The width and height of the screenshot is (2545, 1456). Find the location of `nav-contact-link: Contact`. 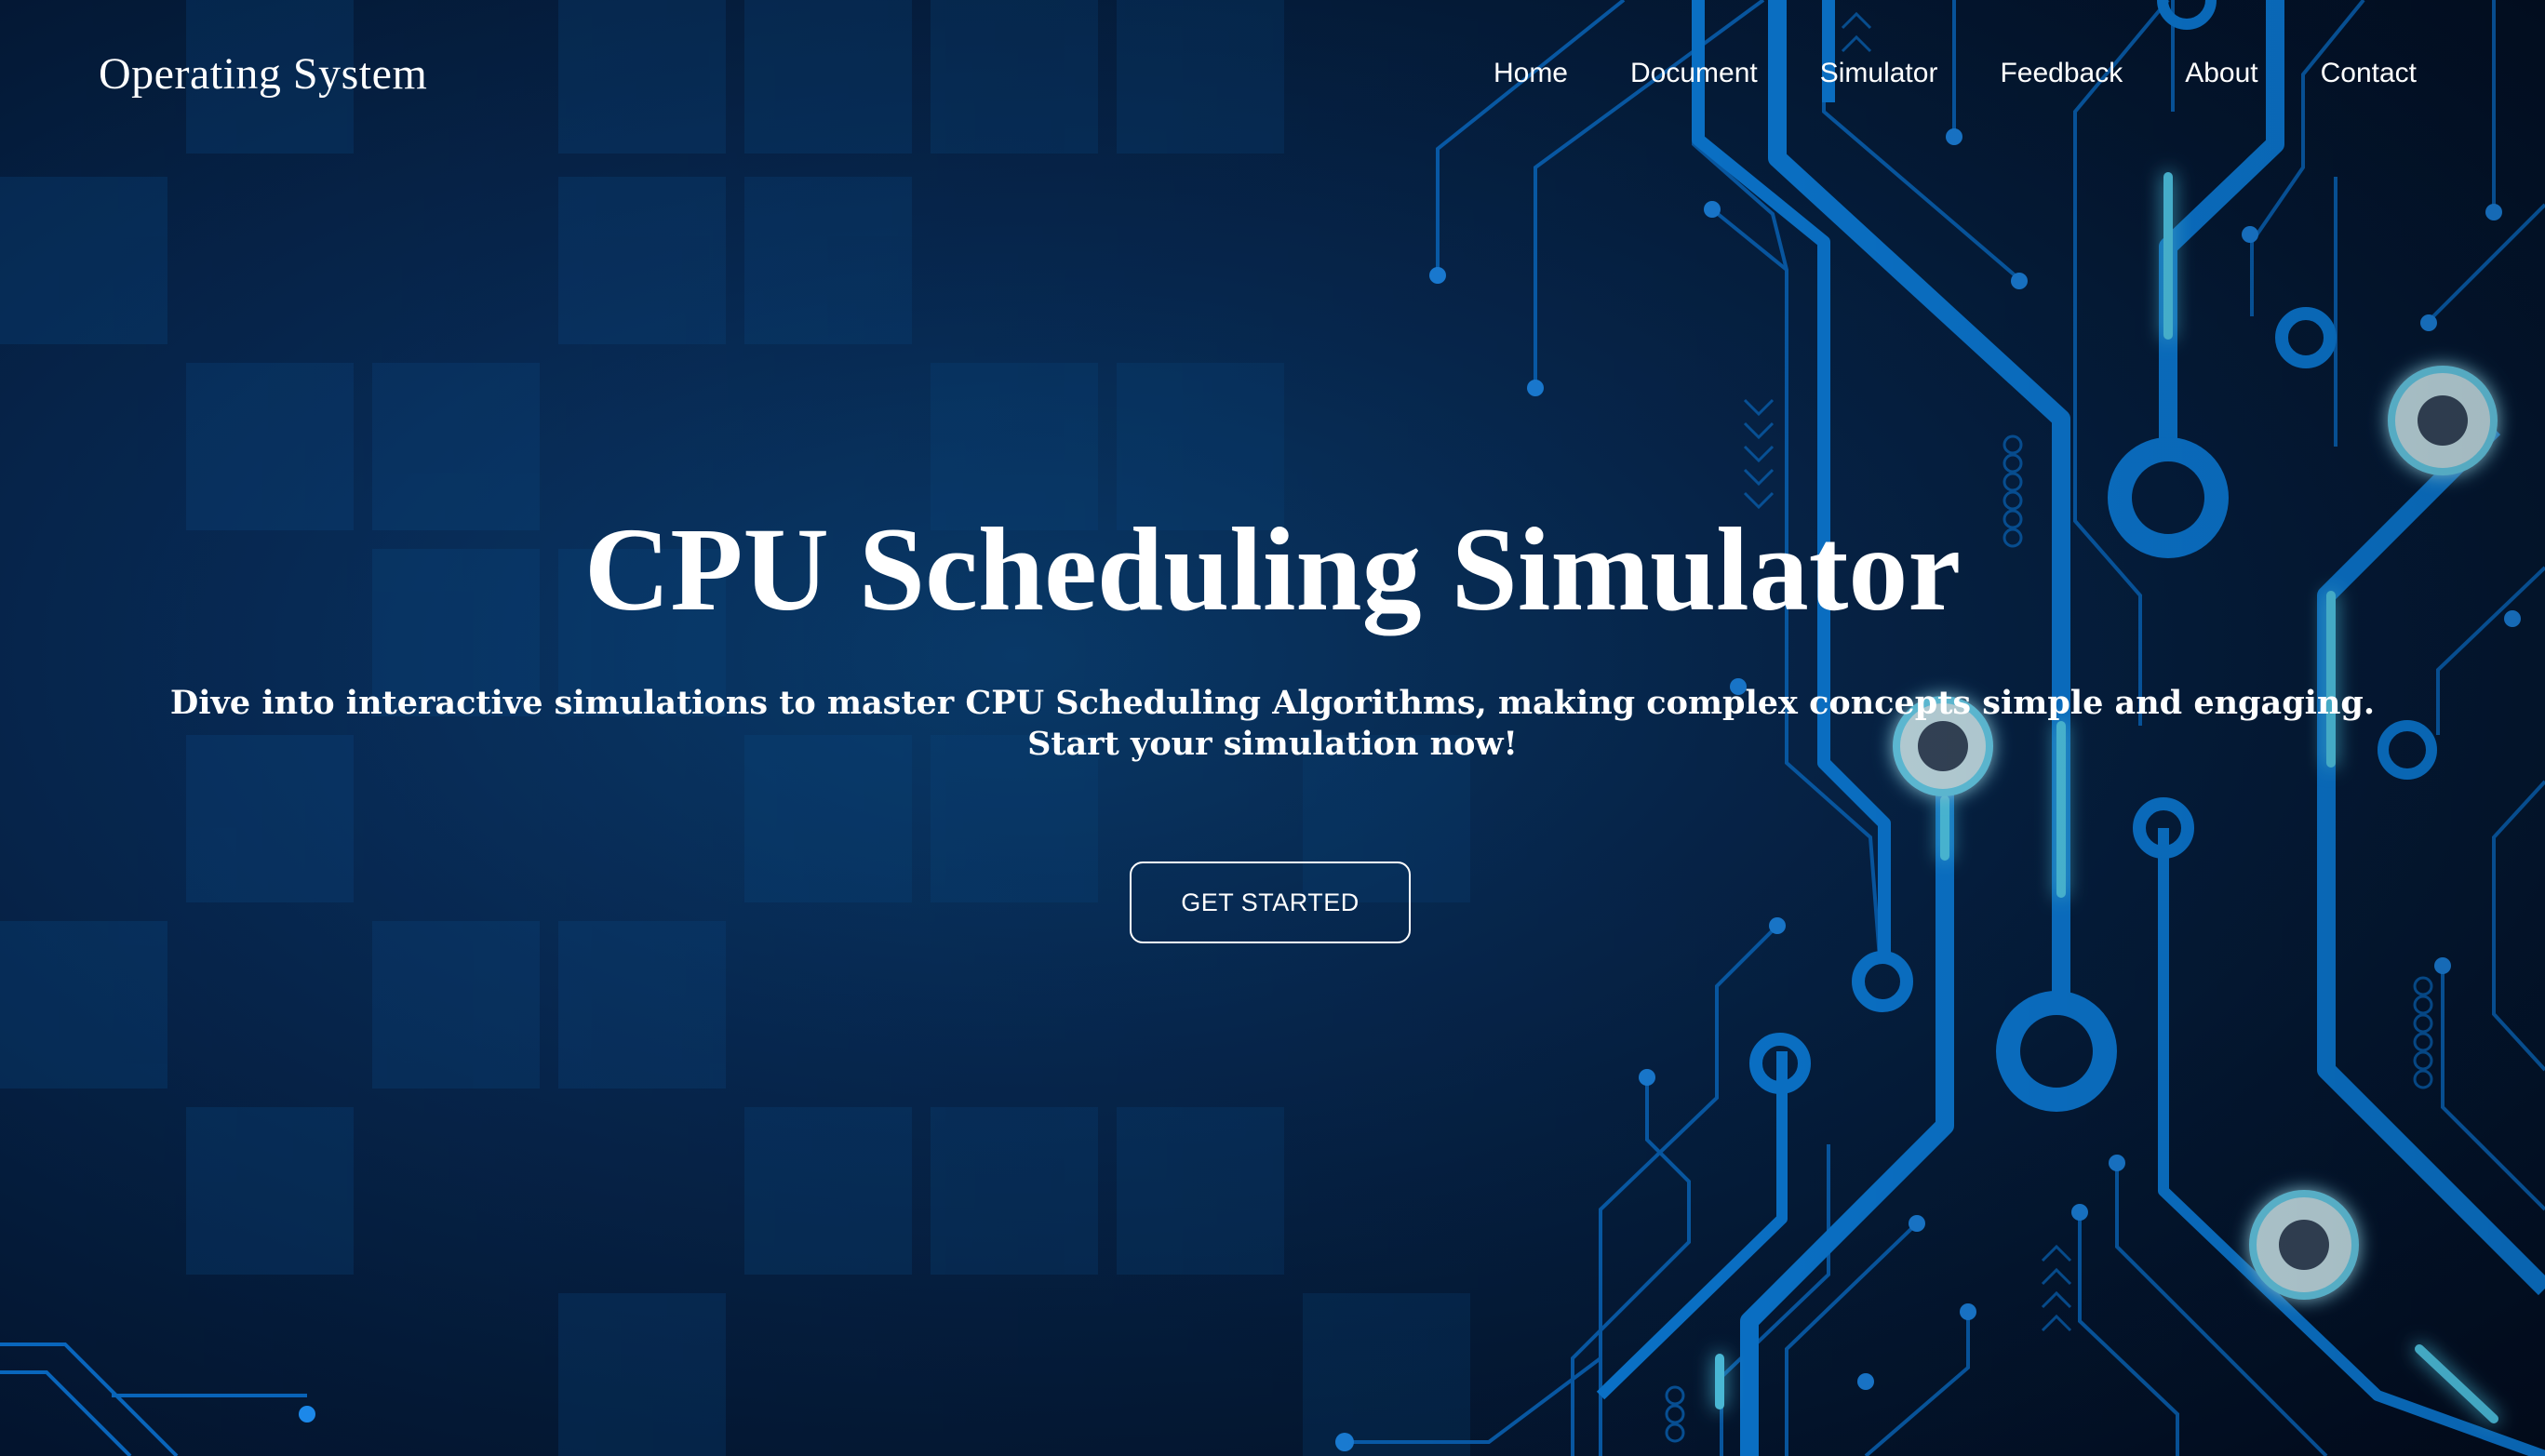

nav-contact-link: Contact is located at coordinates (2369, 73).